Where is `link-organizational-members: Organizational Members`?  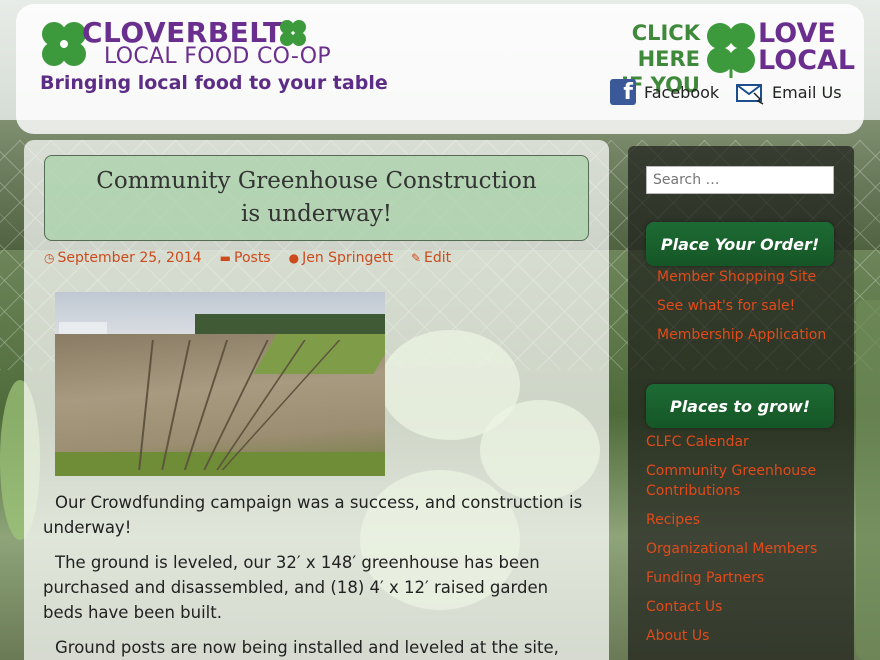 link-organizational-members: Organizational Members is located at coordinates (746, 549).